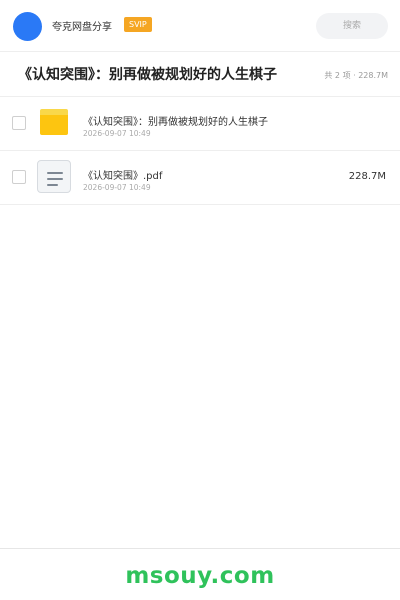 Image resolution: width=400 pixels, height=600 pixels. What do you see at coordinates (356, 75) in the screenshot?
I see `share-summary: 共 2 项 · 228.7M` at bounding box center [356, 75].